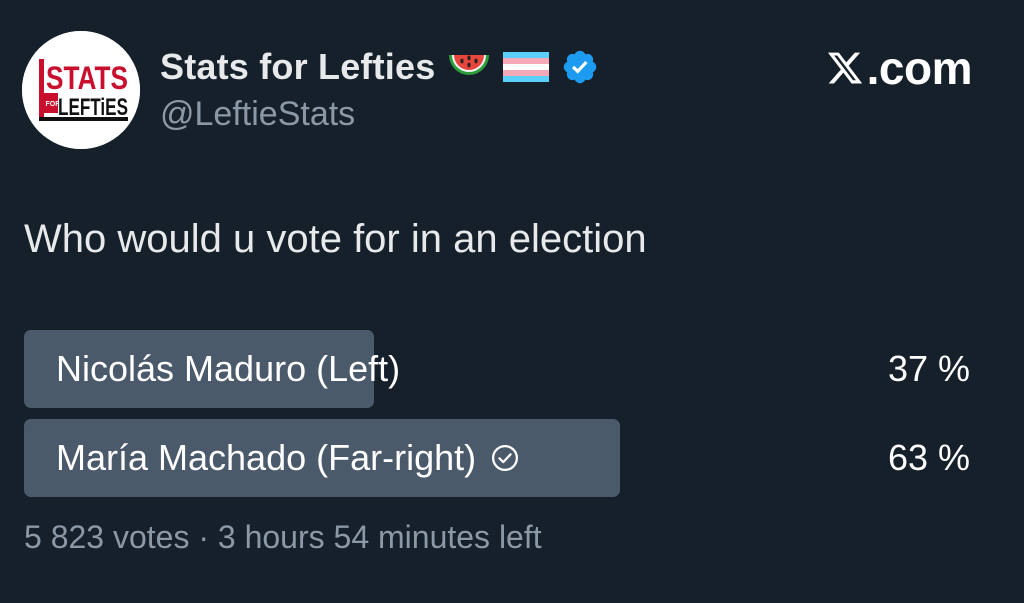  What do you see at coordinates (526, 67) in the screenshot?
I see `transgender-flag-icon` at bounding box center [526, 67].